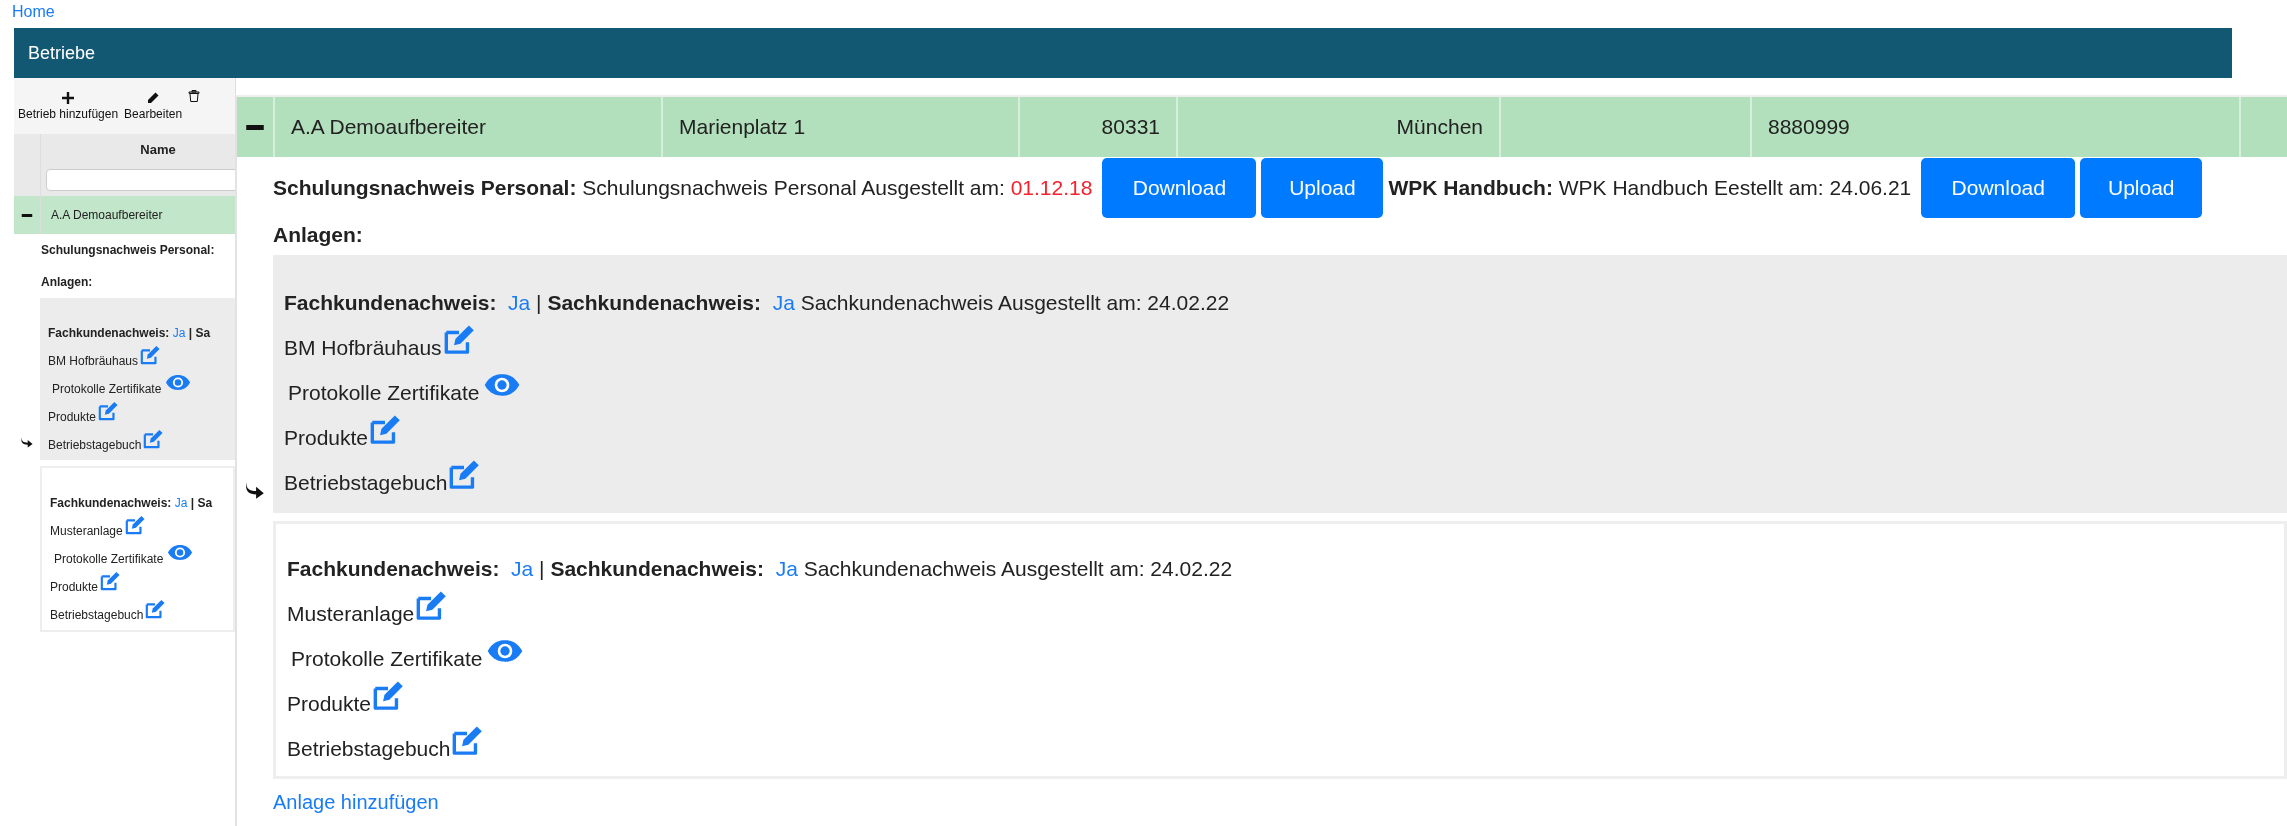  Describe the element at coordinates (27, 442) in the screenshot. I see `hook-arrow-icon` at that location.